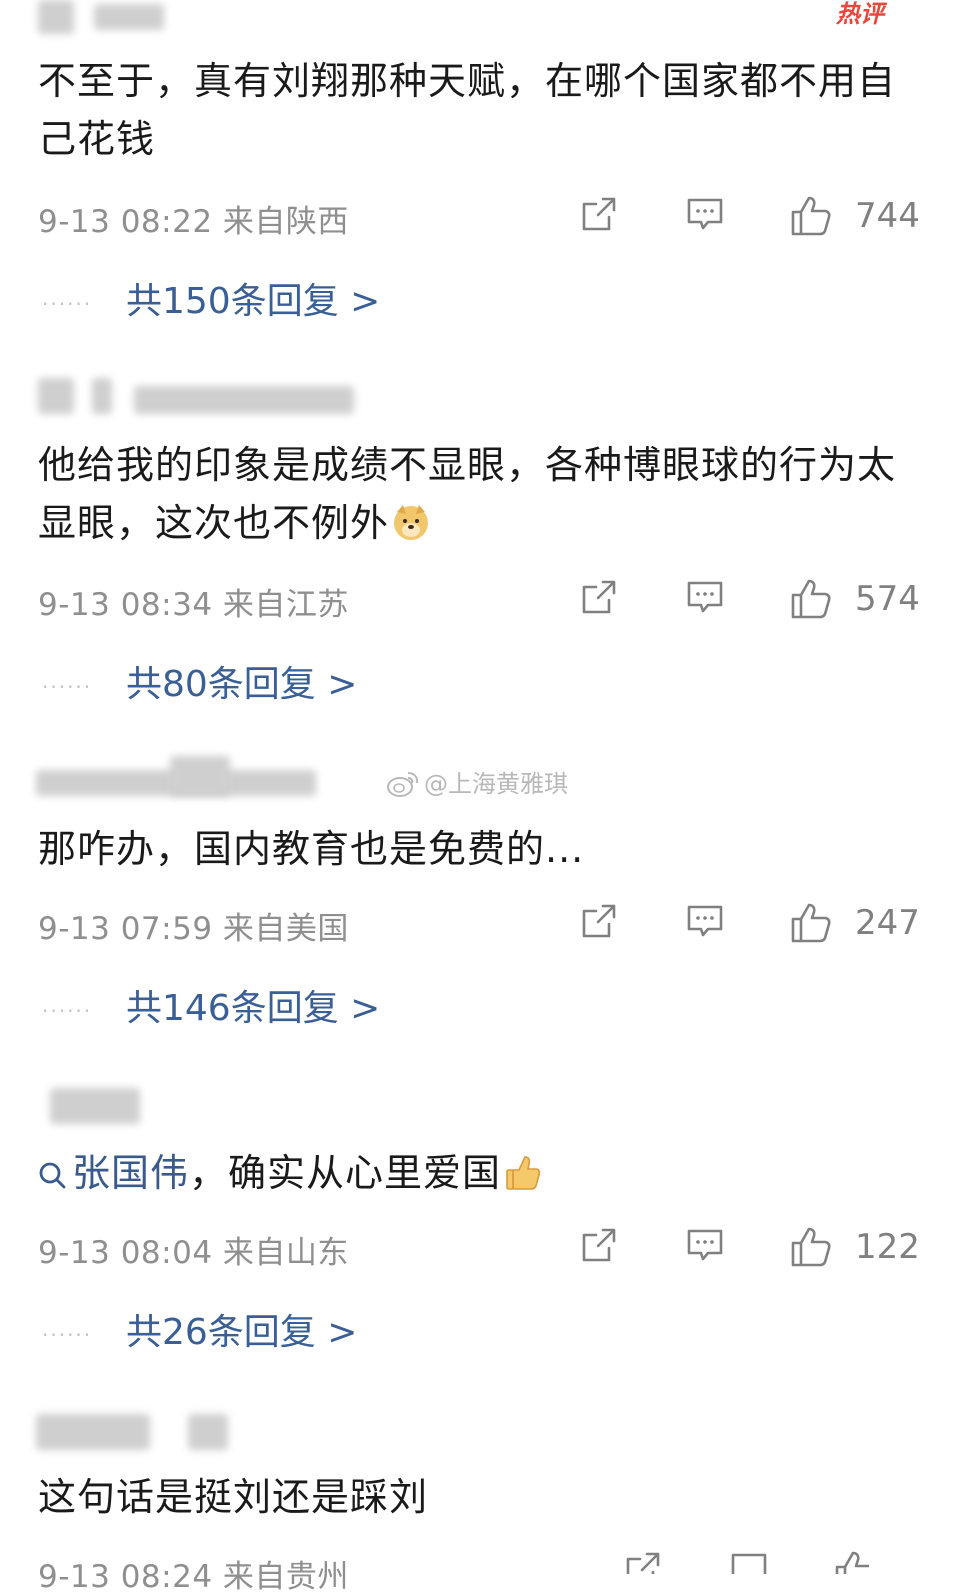 The height and width of the screenshot is (1596, 960). Describe the element at coordinates (131, 1173) in the screenshot. I see `search-term: 张国伟` at that location.